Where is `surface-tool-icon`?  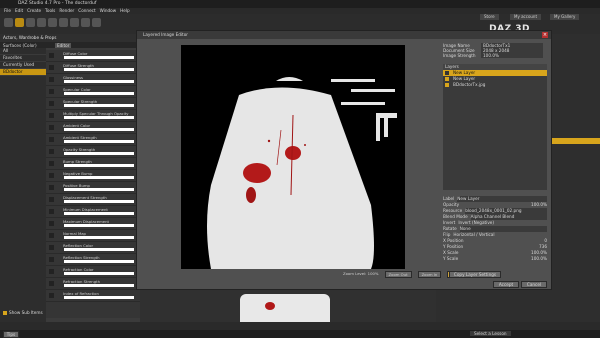
surface-tool-icon is located at coordinates (85, 22).